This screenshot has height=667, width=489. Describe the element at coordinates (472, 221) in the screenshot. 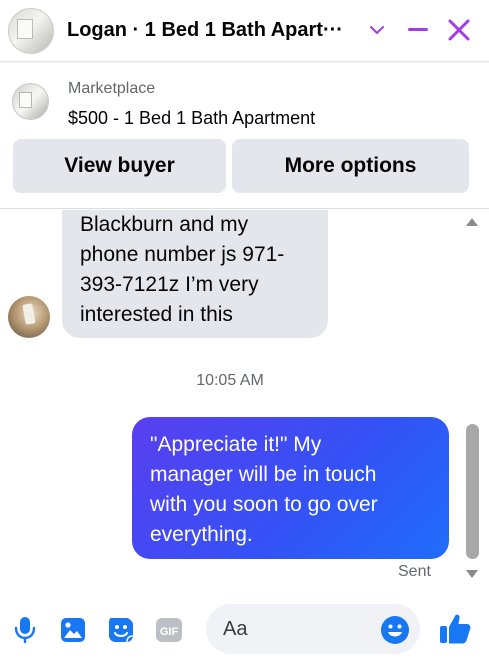

I see `scroll-up-arrow-icon` at that location.